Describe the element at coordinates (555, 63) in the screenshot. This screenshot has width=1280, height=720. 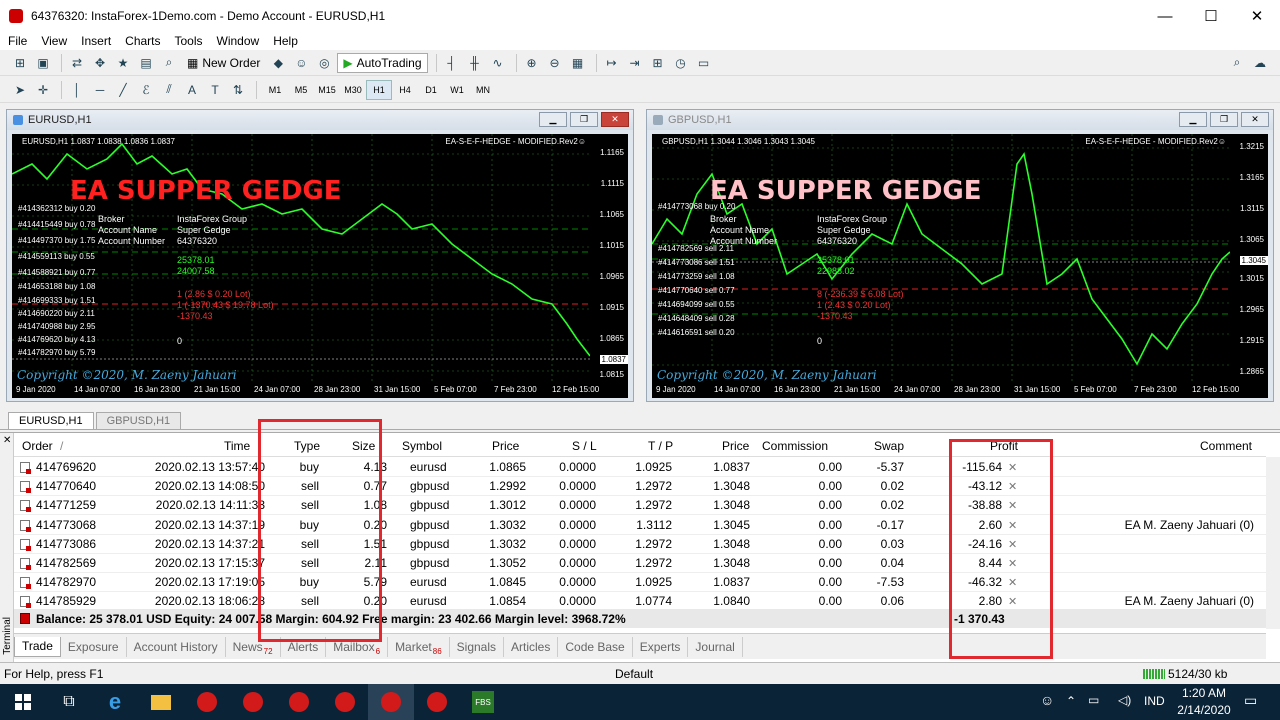
I see `zoom-out-icon: ⊖` at that location.